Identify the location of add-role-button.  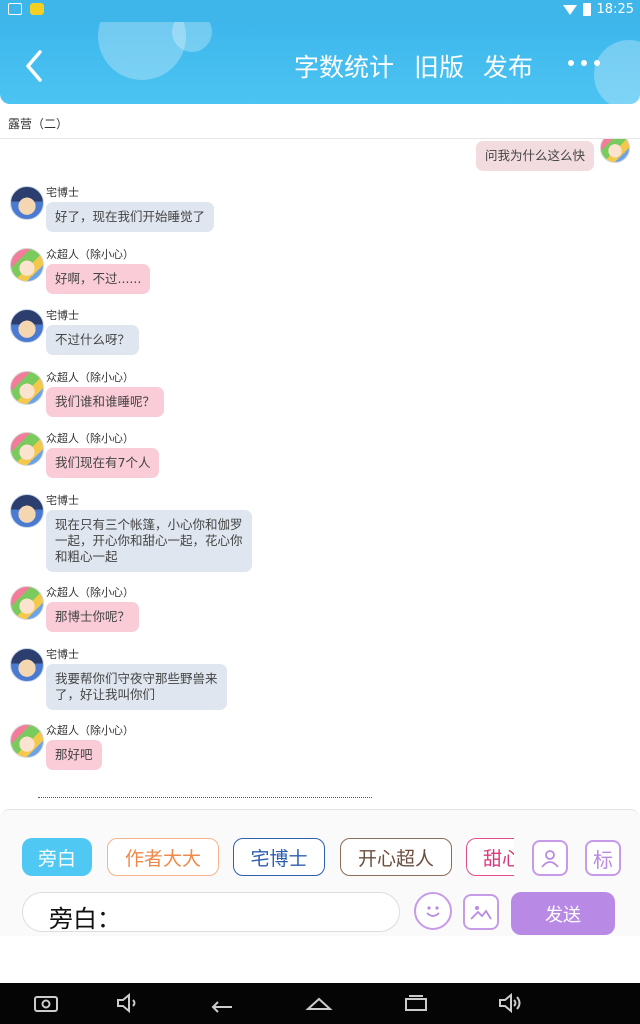
(550, 858).